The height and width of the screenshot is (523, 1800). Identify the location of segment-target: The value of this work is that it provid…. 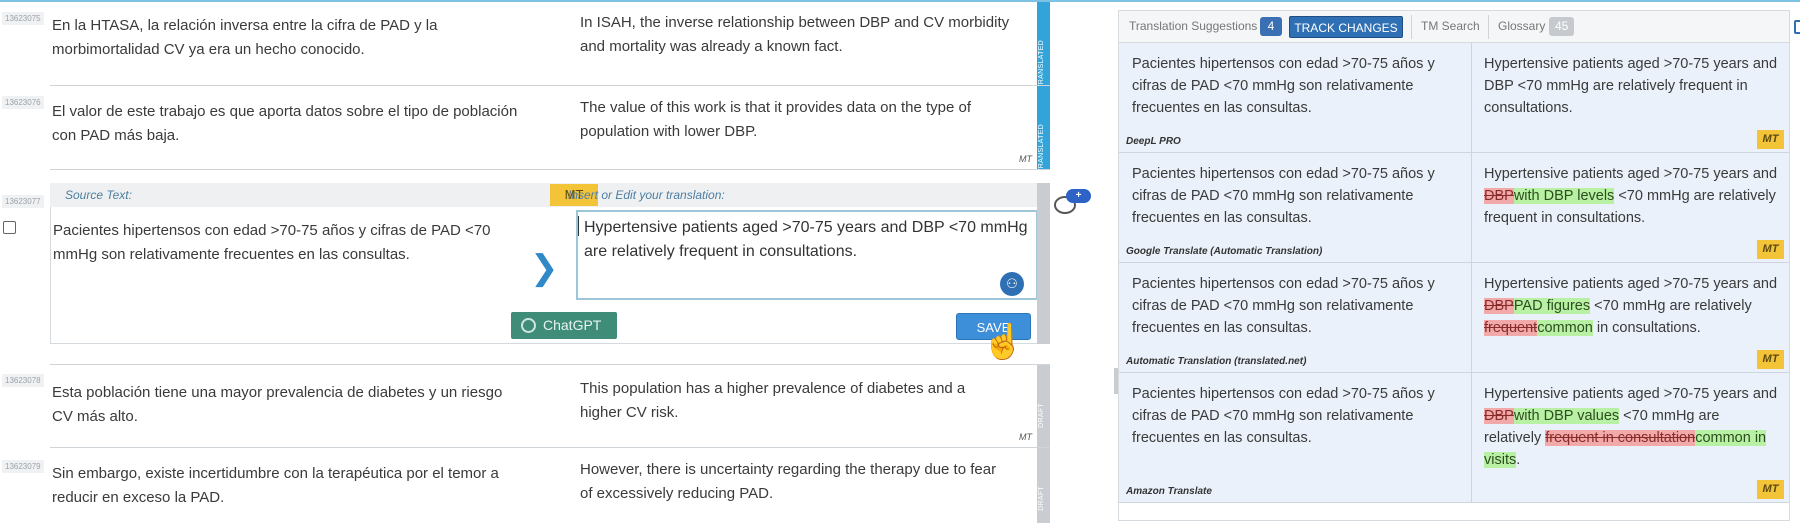
(795, 120).